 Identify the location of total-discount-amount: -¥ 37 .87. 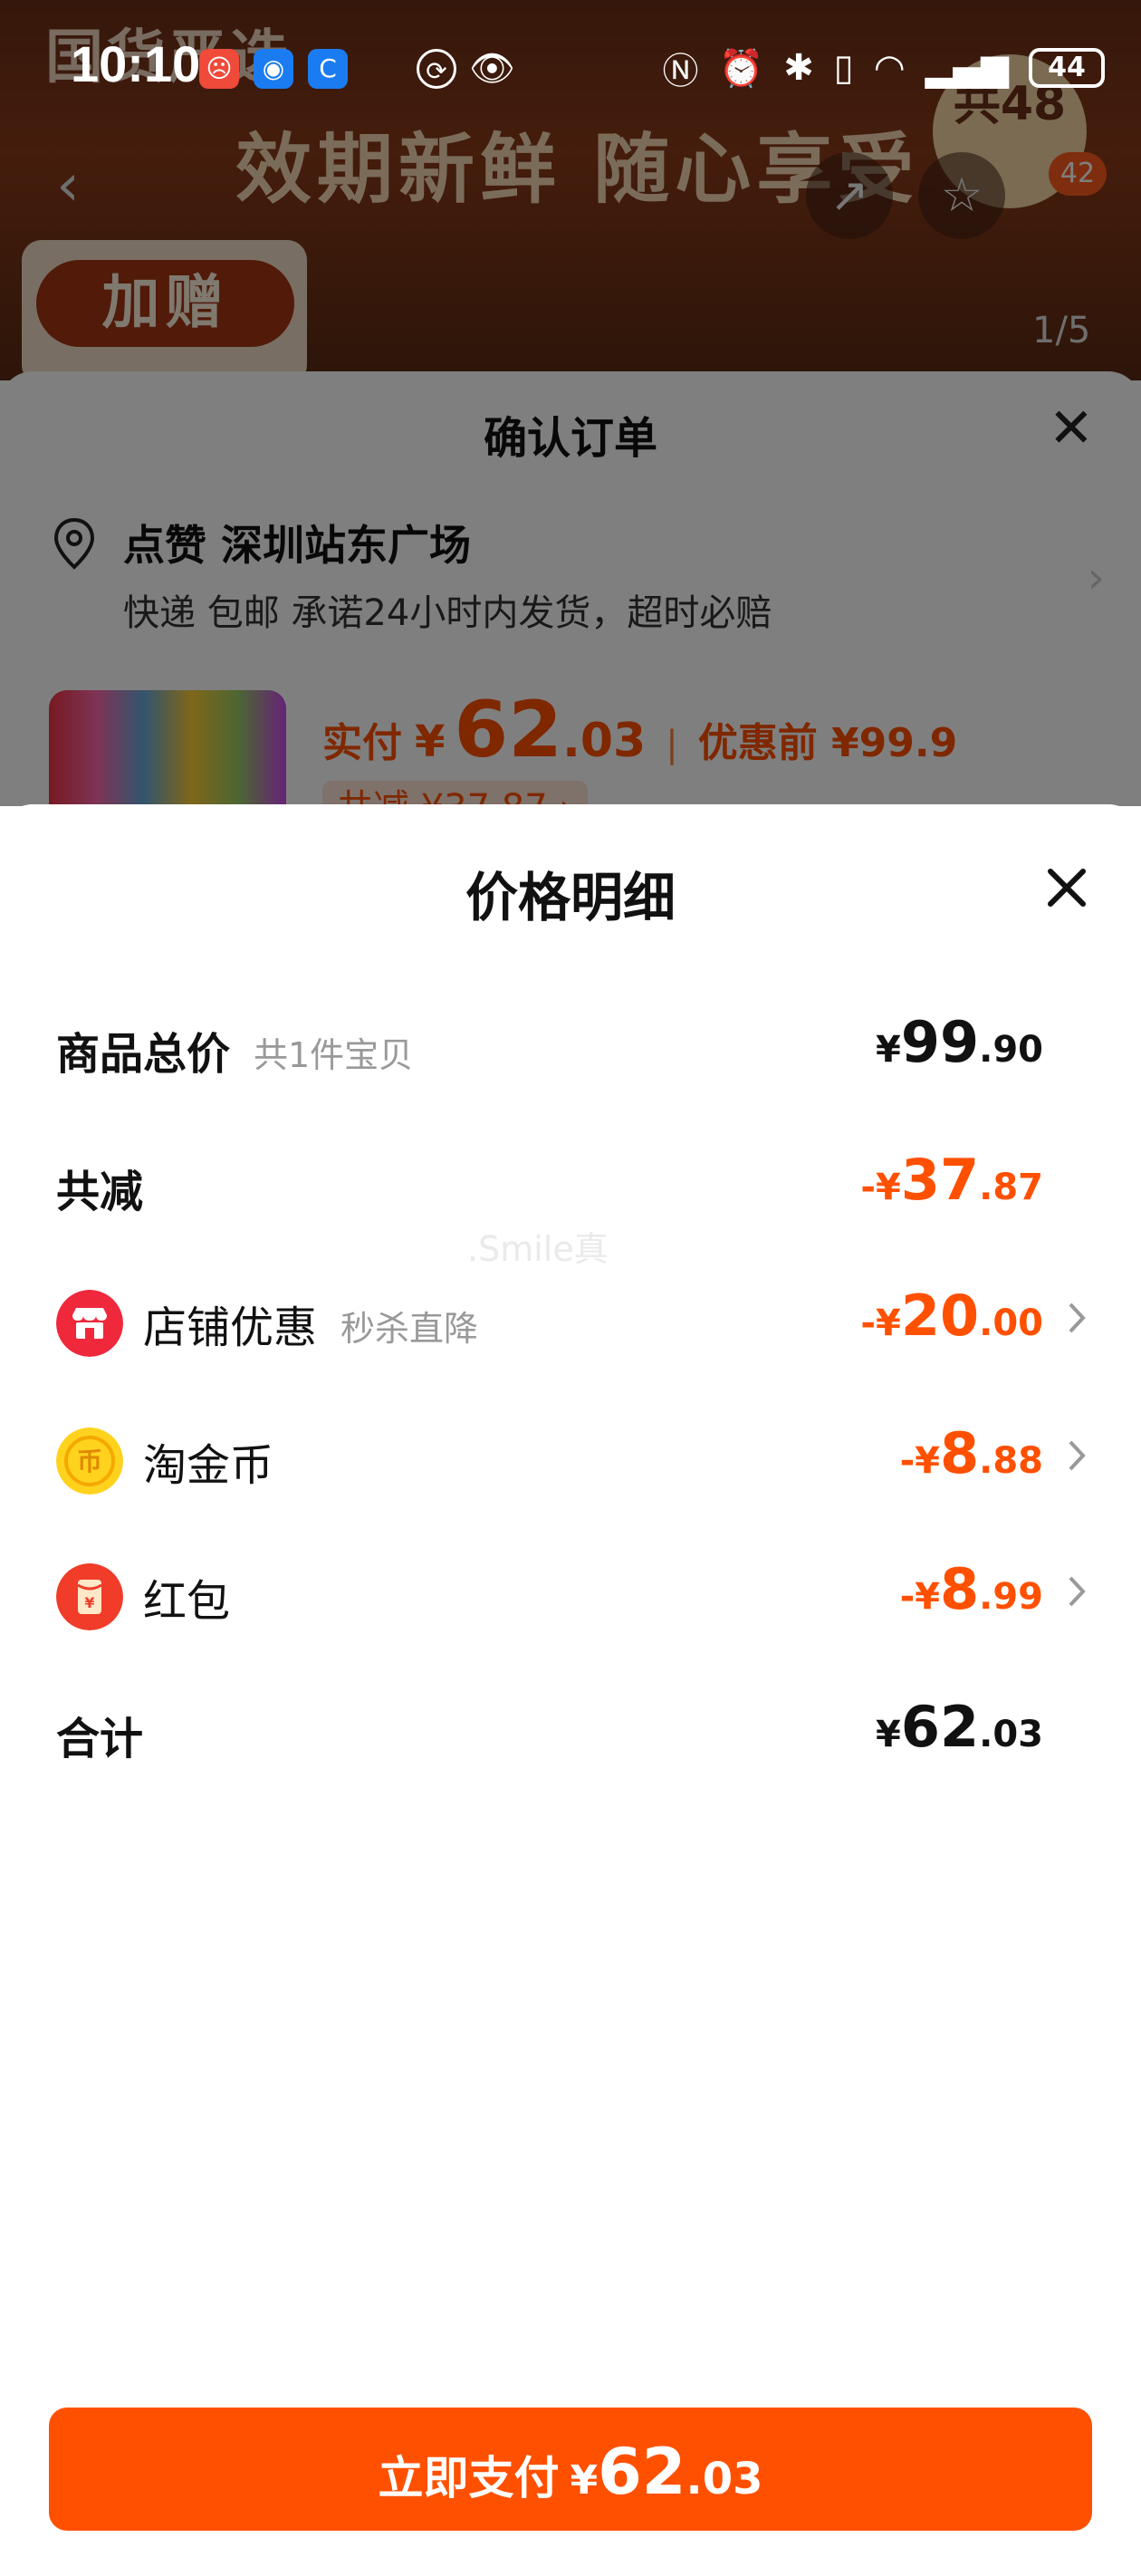
(952, 1180).